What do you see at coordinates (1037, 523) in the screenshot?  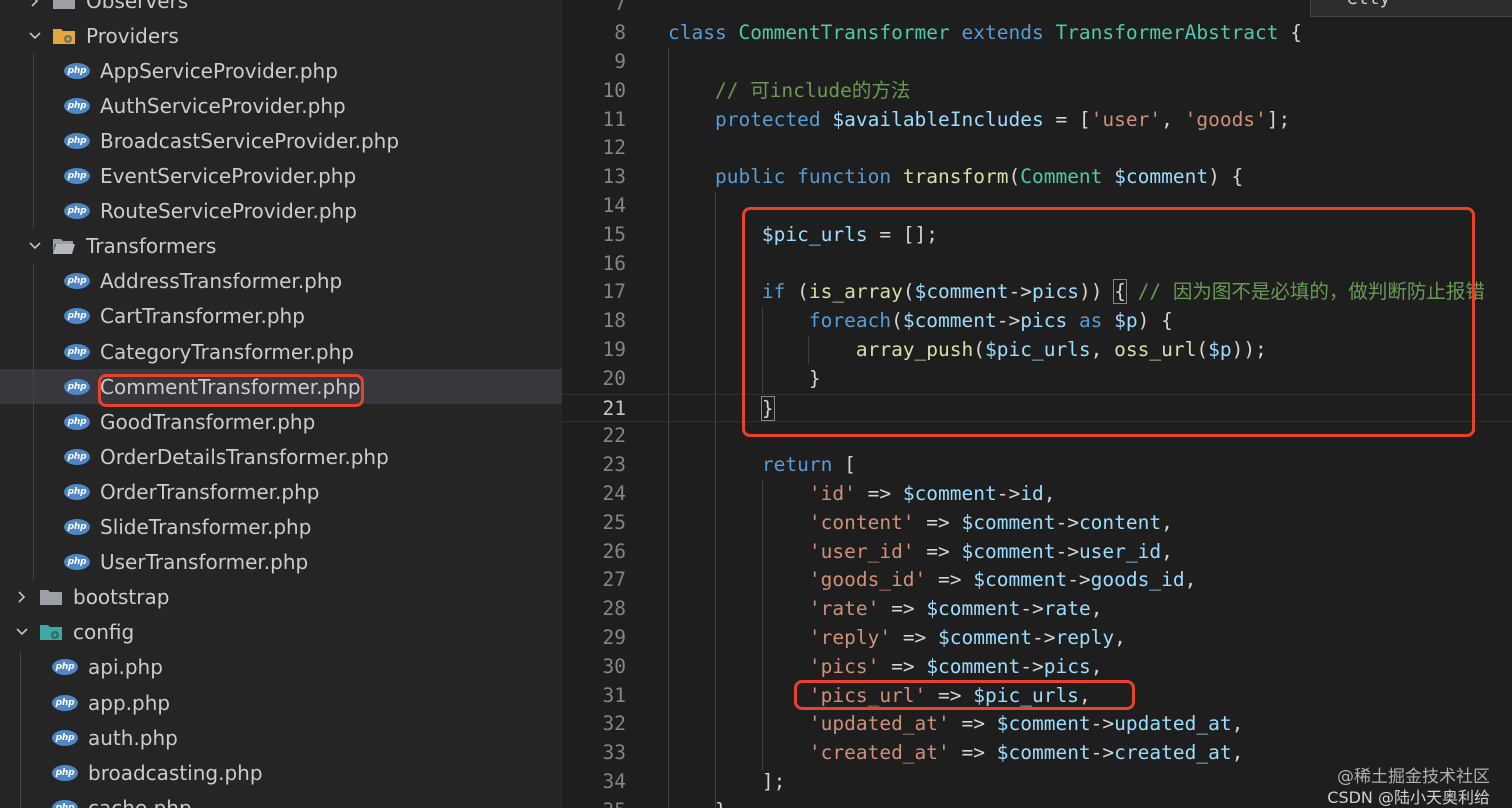 I see `code-line-25: 25 'content' => $comment->content,` at bounding box center [1037, 523].